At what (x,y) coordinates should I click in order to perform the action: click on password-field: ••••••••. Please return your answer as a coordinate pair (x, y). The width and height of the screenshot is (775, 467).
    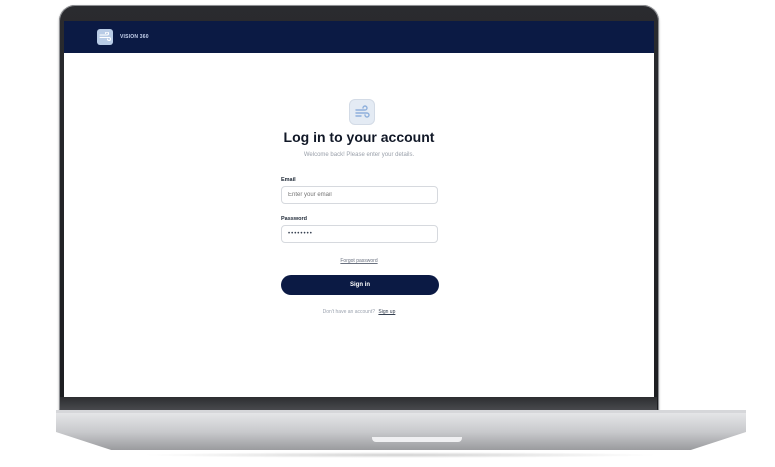
    Looking at the image, I should click on (359, 234).